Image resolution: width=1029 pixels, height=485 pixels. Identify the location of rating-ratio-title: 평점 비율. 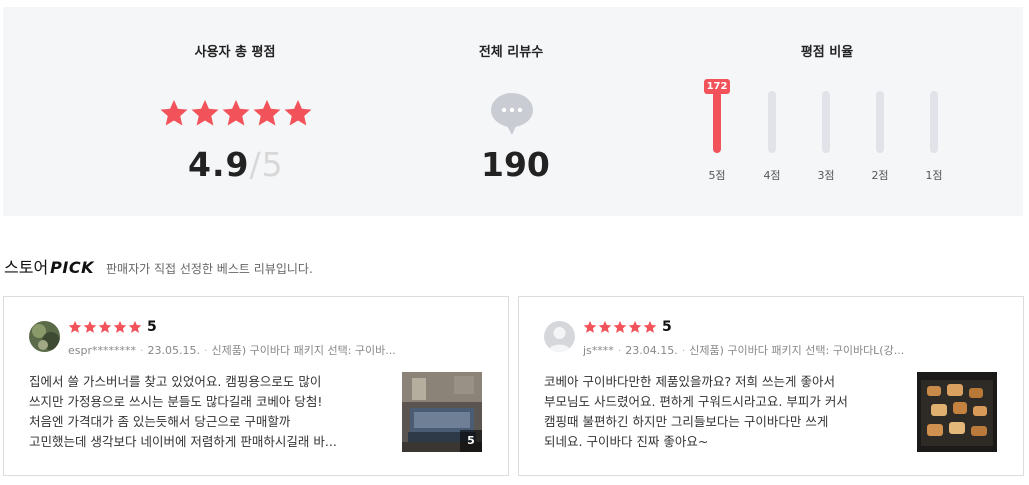
(827, 52).